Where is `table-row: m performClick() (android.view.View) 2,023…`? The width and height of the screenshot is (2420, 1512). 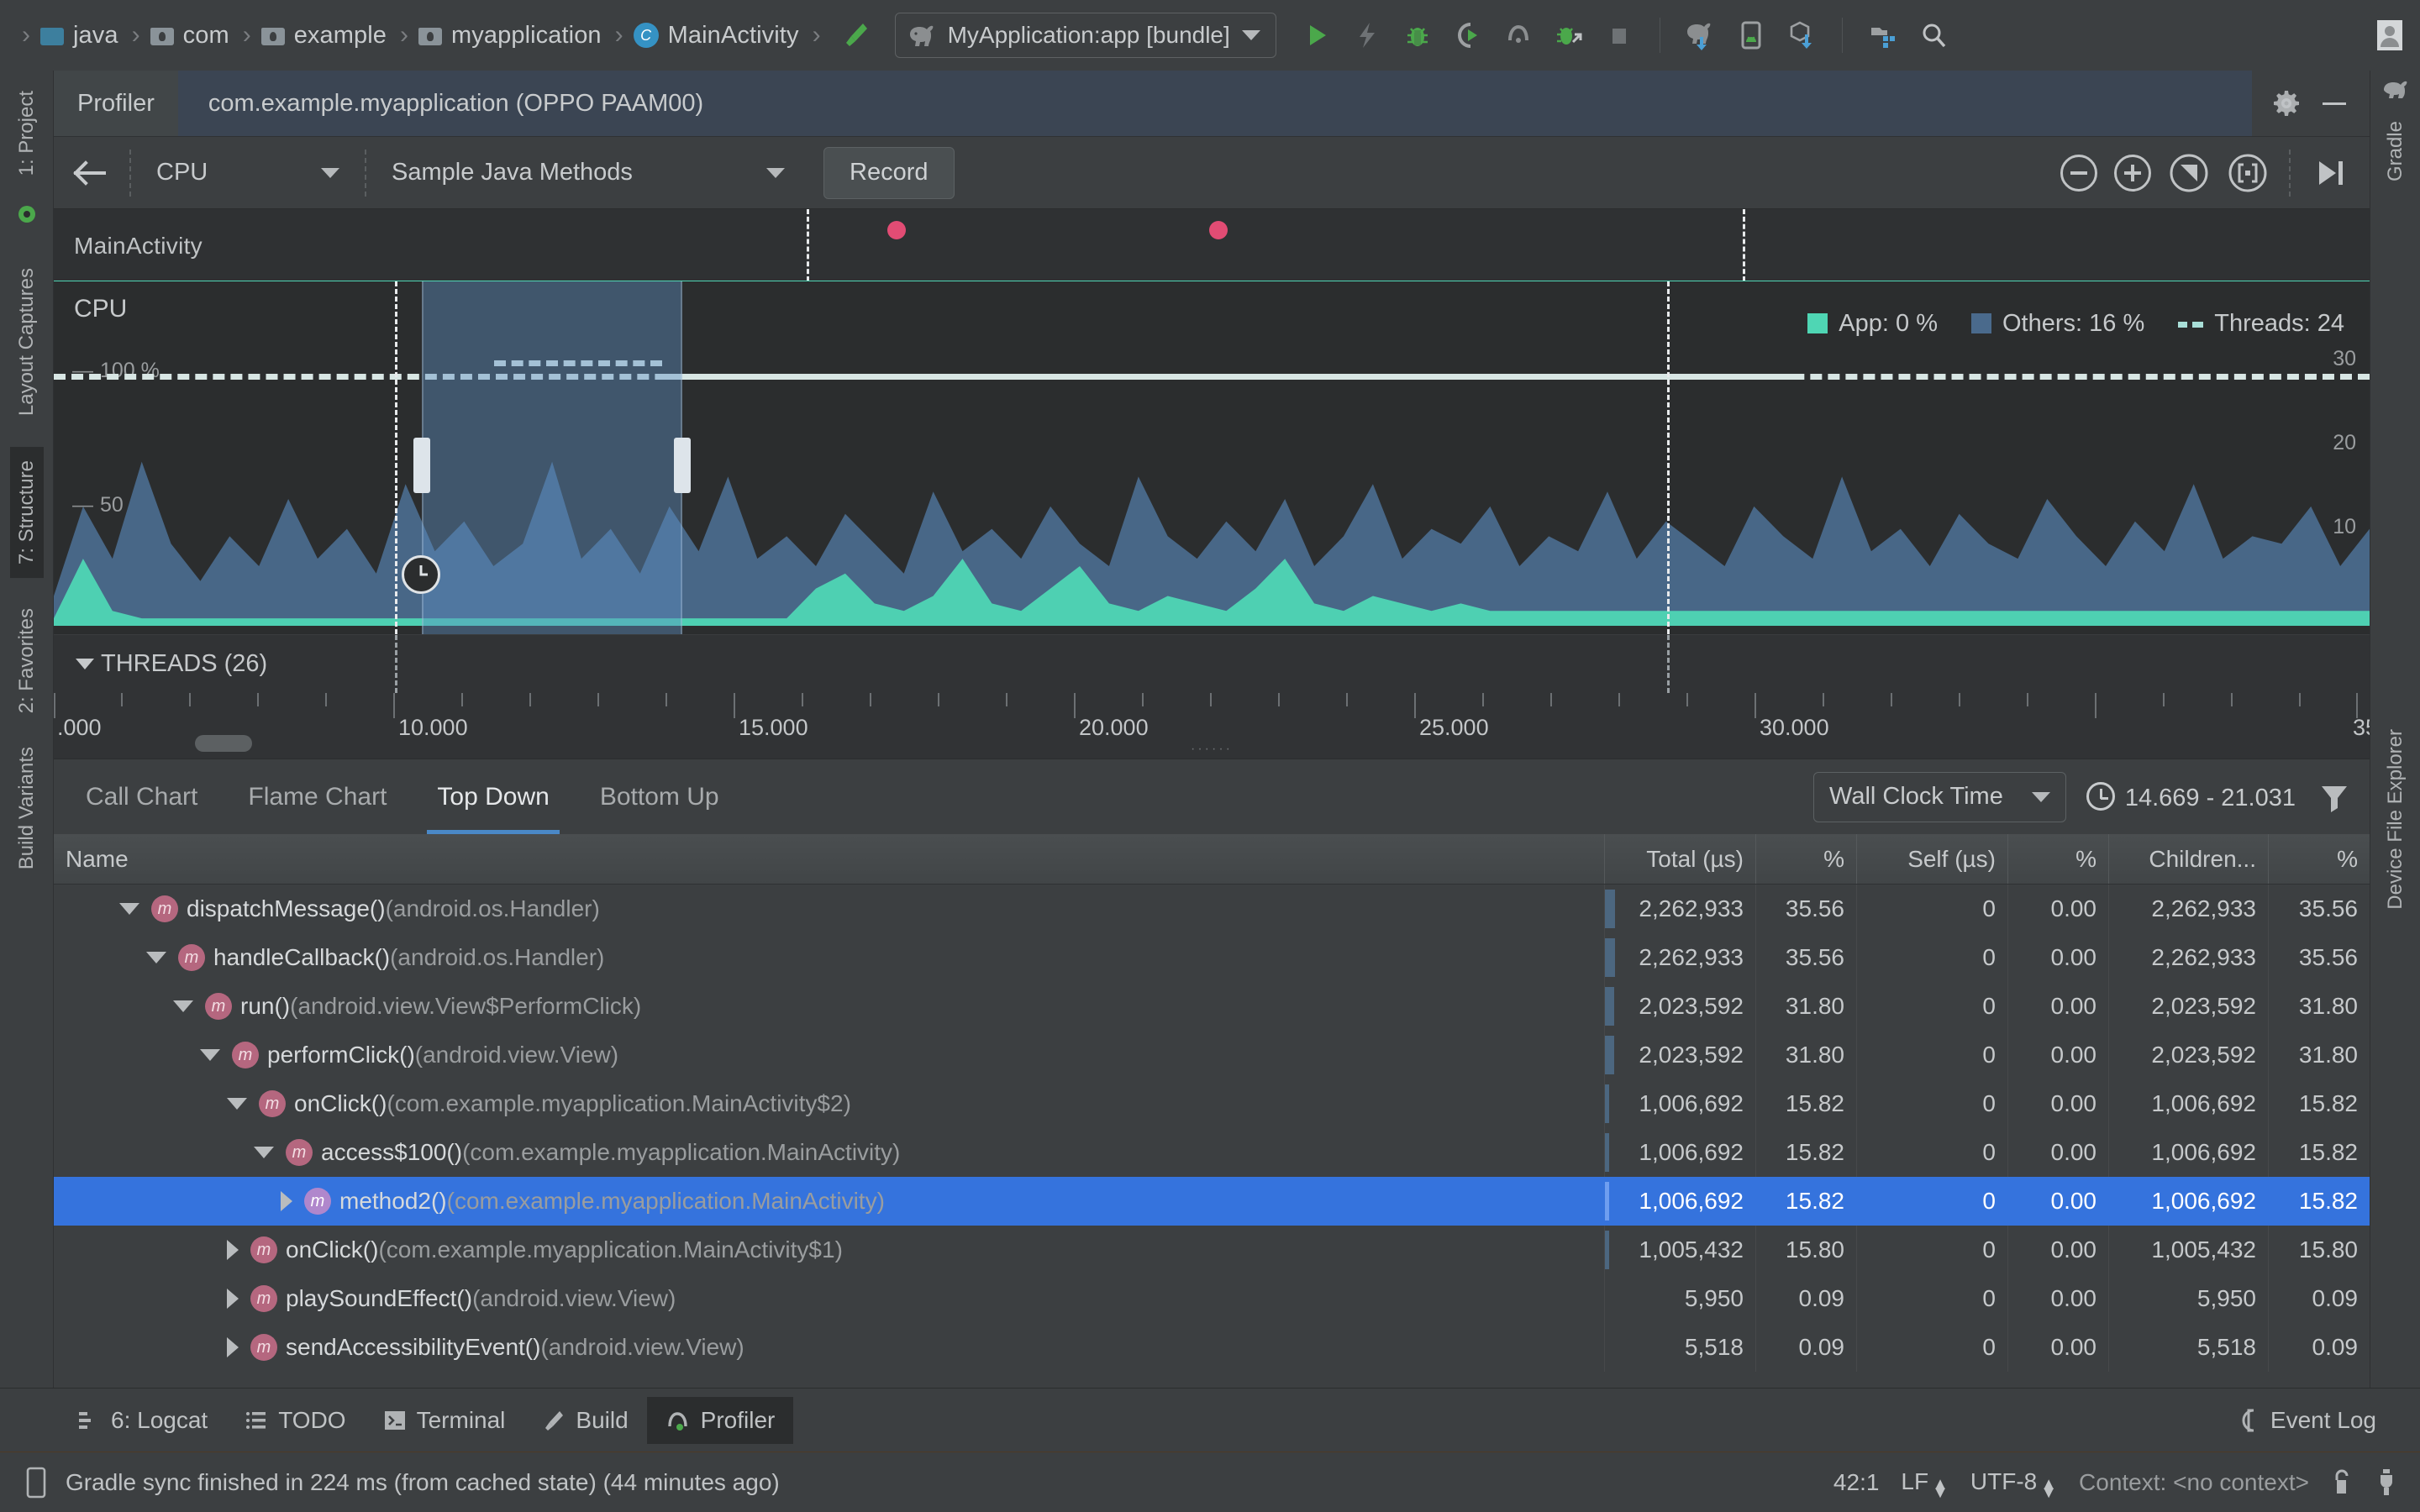
table-row: m performClick() (android.view.View) 2,023… is located at coordinates (1212, 1055).